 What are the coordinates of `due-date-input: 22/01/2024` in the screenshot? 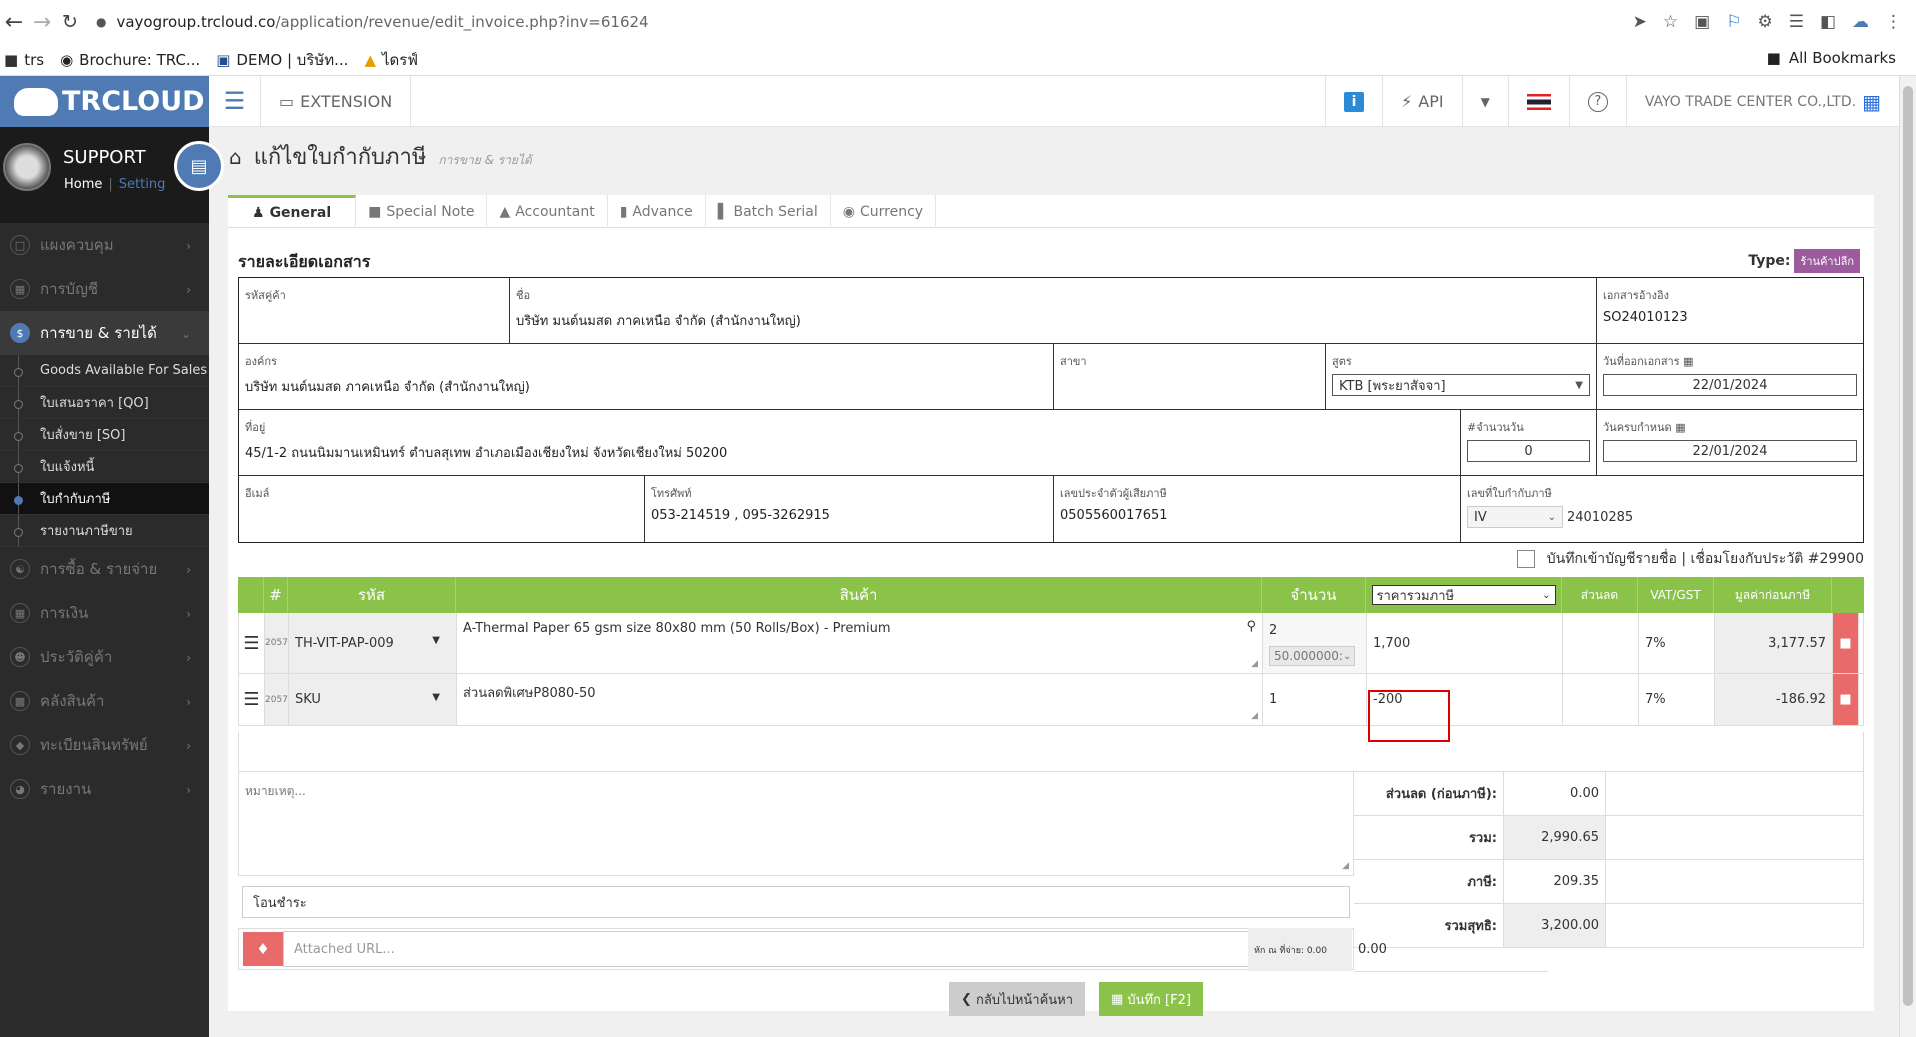 It's located at (1730, 451).